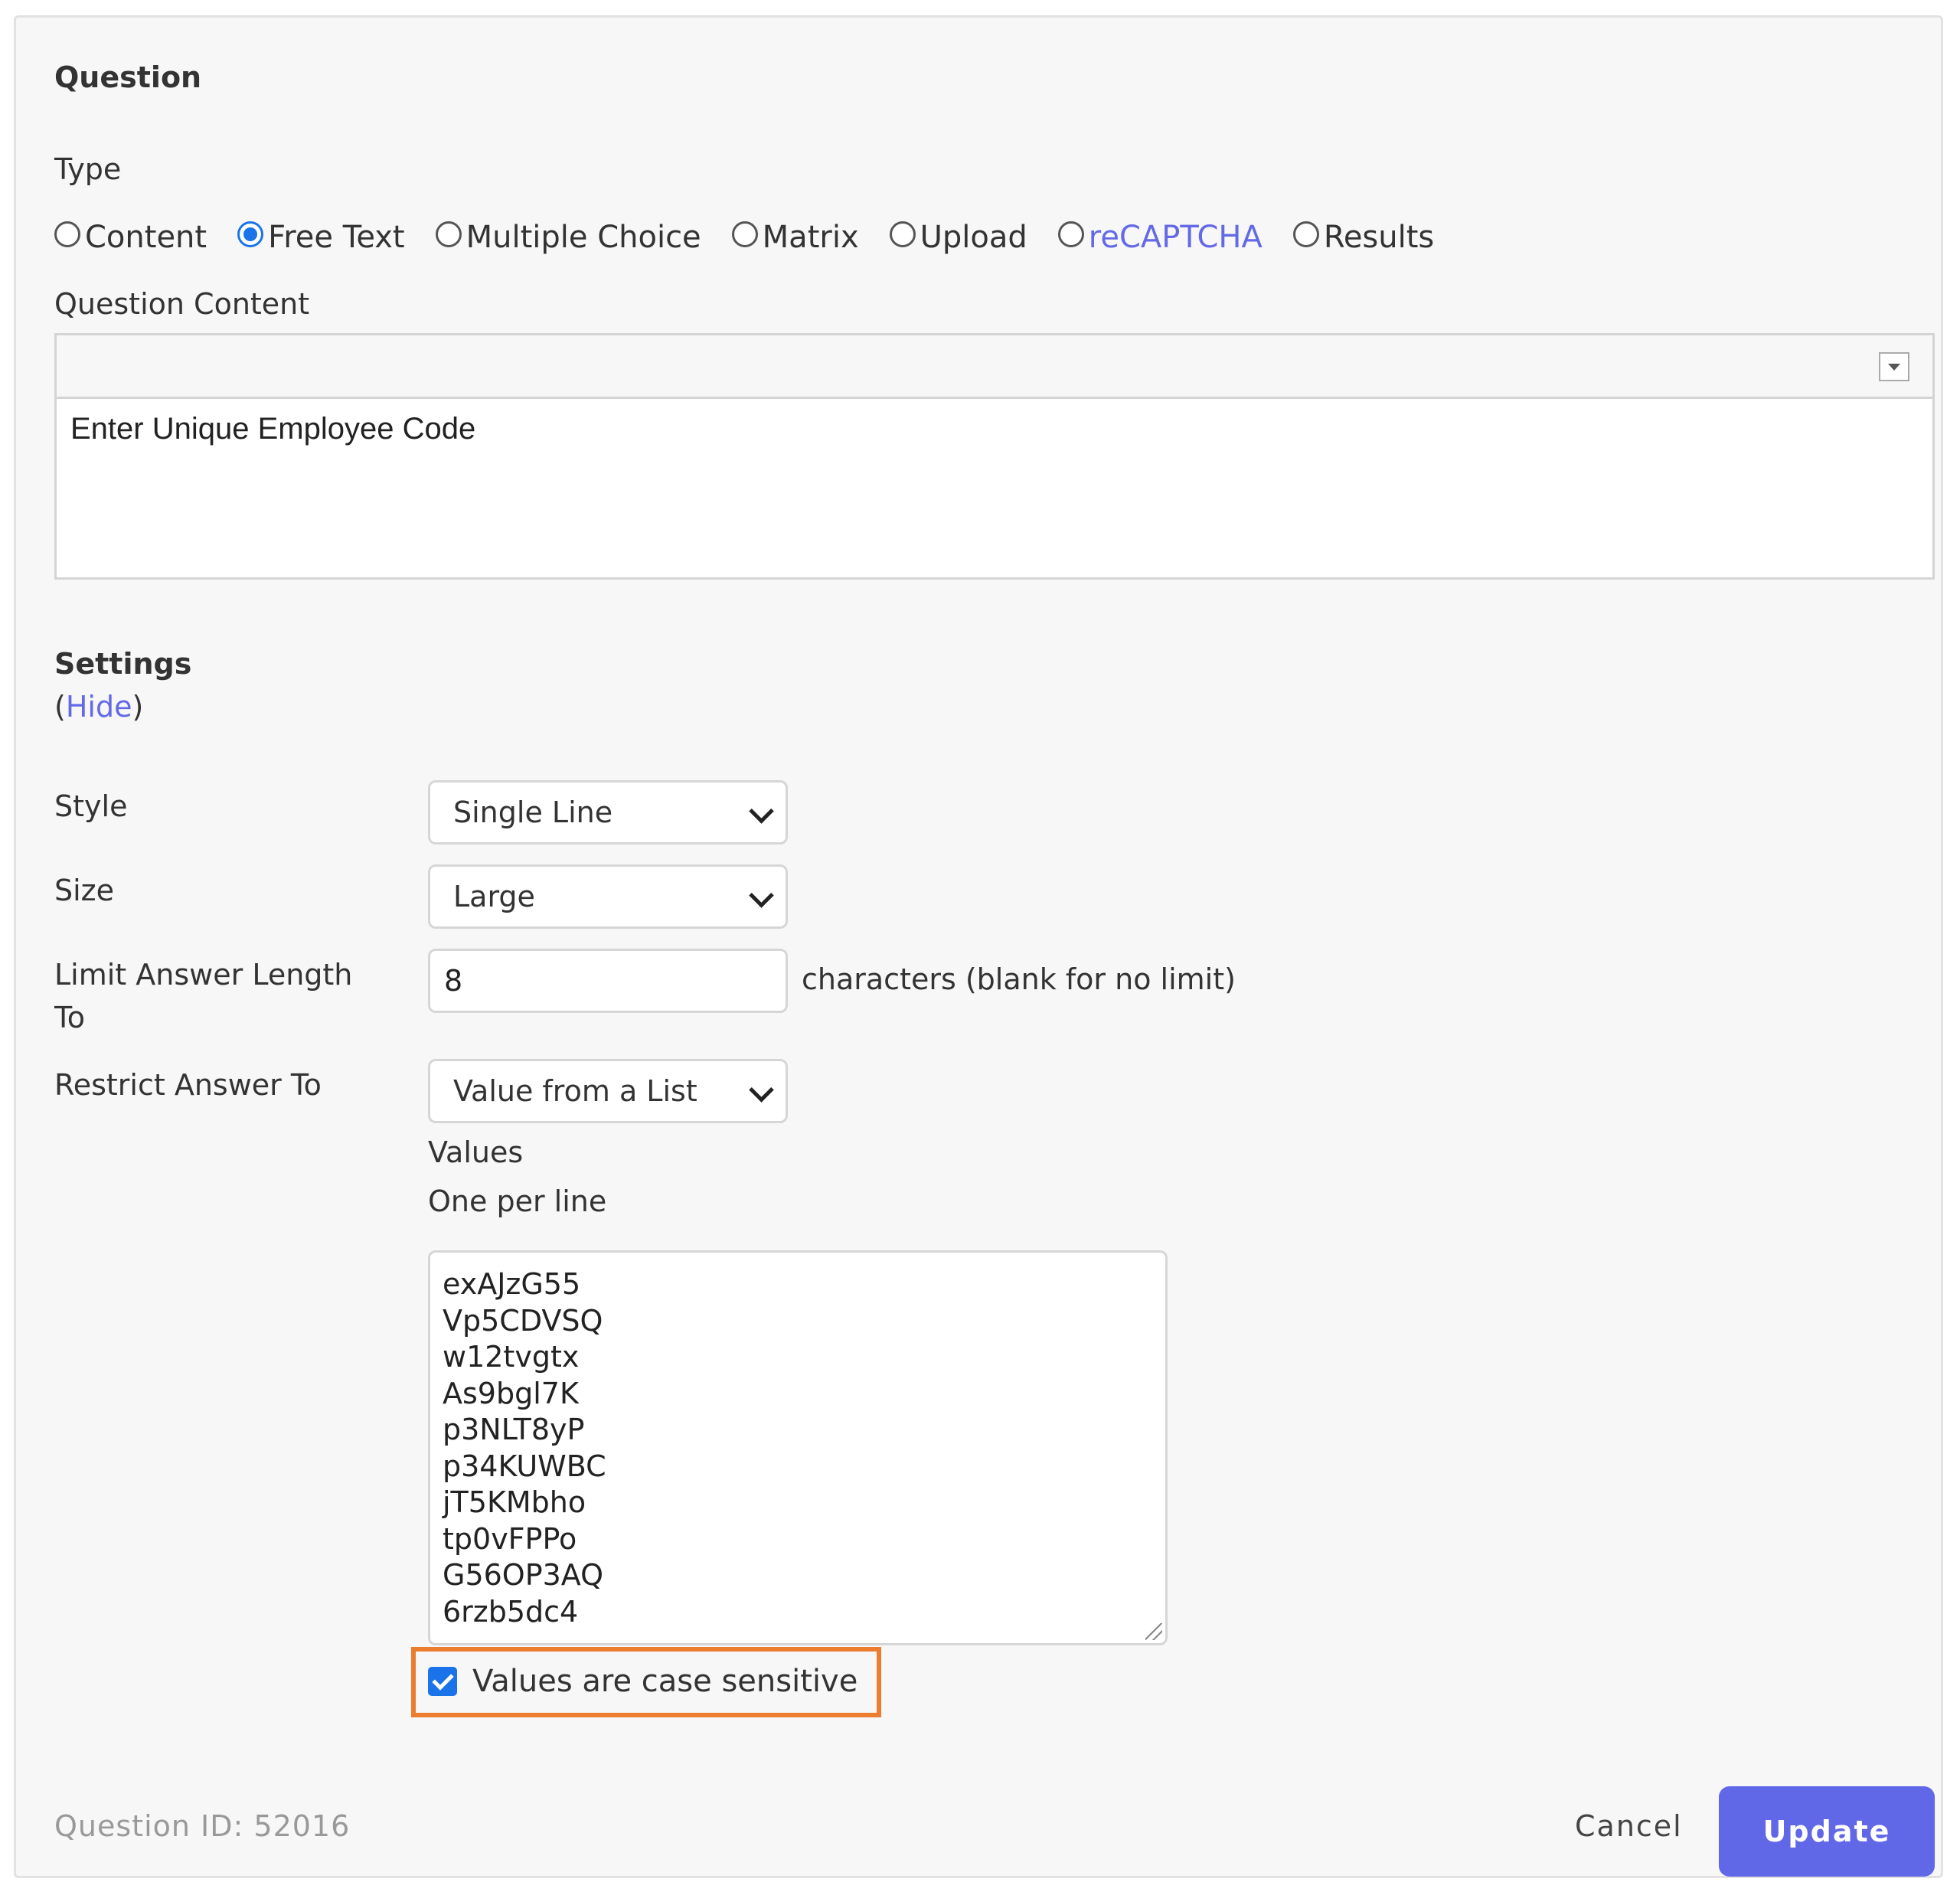 The height and width of the screenshot is (1895, 1960). What do you see at coordinates (476, 1152) in the screenshot?
I see `values-label: Values` at bounding box center [476, 1152].